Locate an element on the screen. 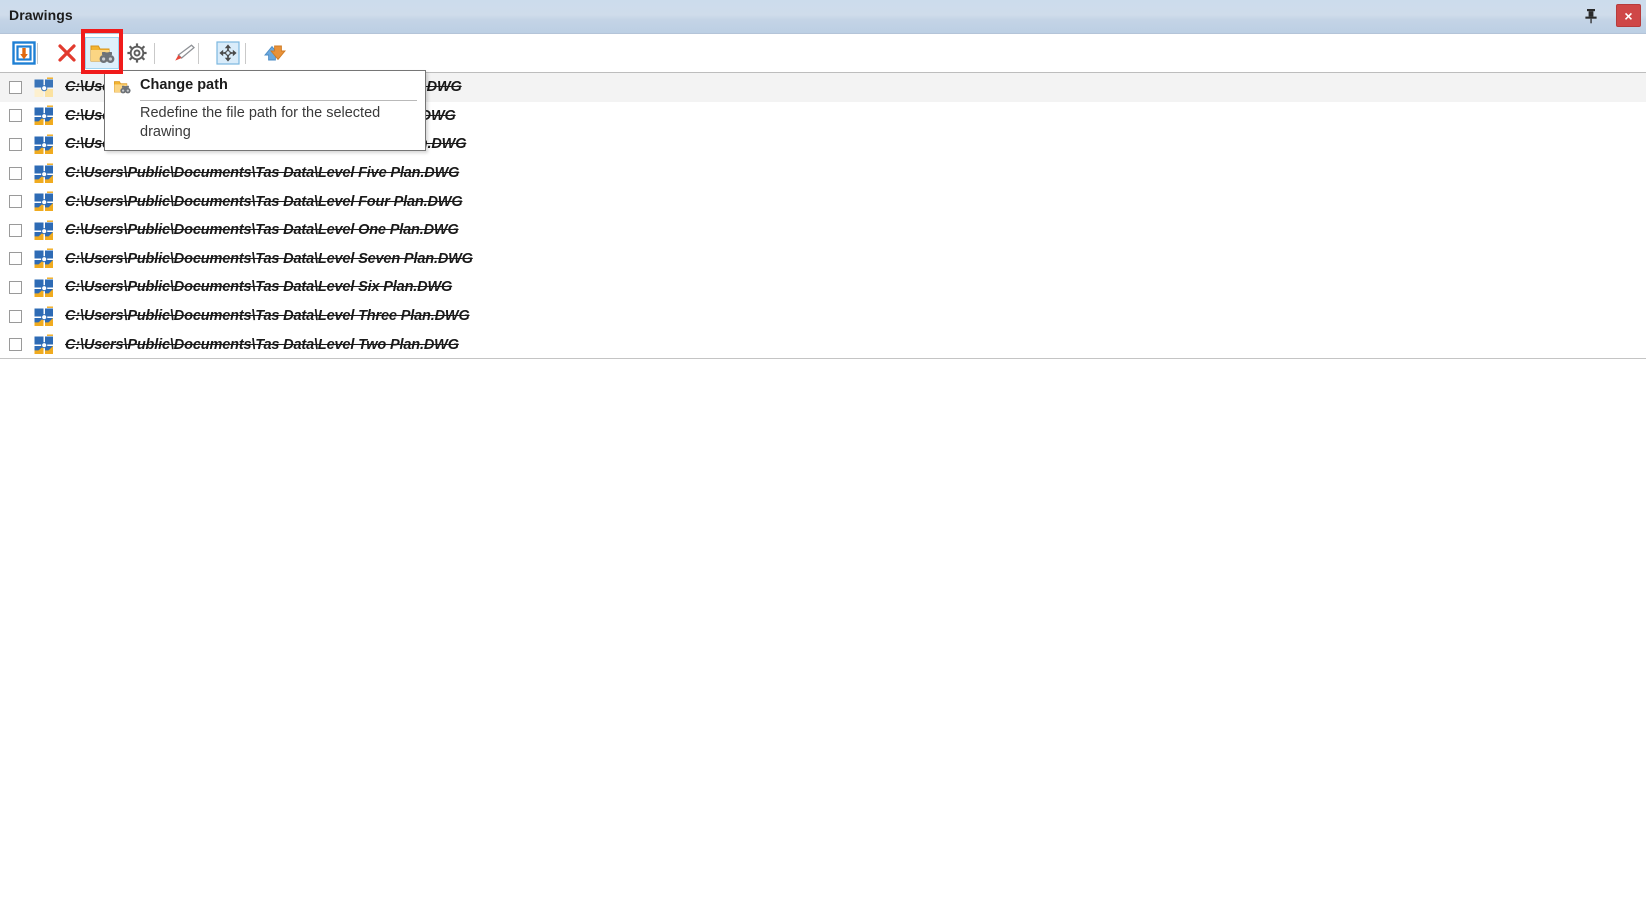 This screenshot has height=900, width=1646. change-path-button is located at coordinates (102, 53).